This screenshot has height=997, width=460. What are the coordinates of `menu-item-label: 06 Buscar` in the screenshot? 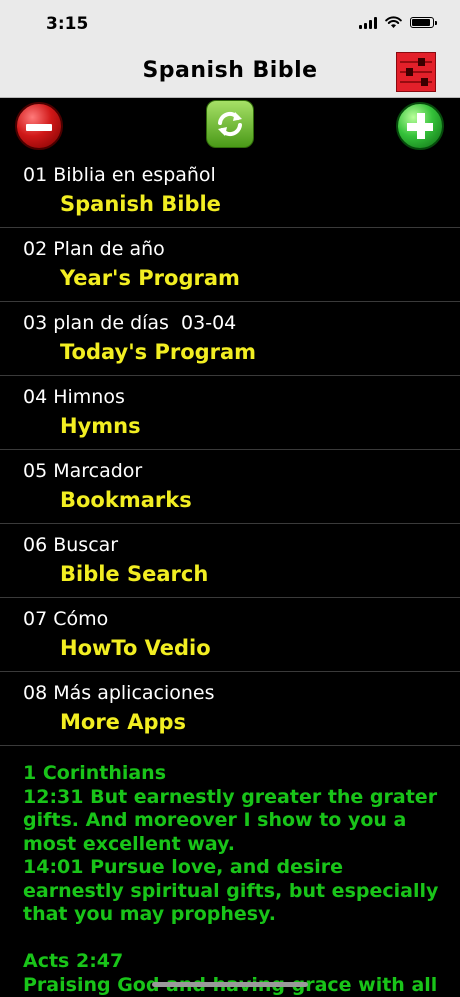 It's located at (71, 545).